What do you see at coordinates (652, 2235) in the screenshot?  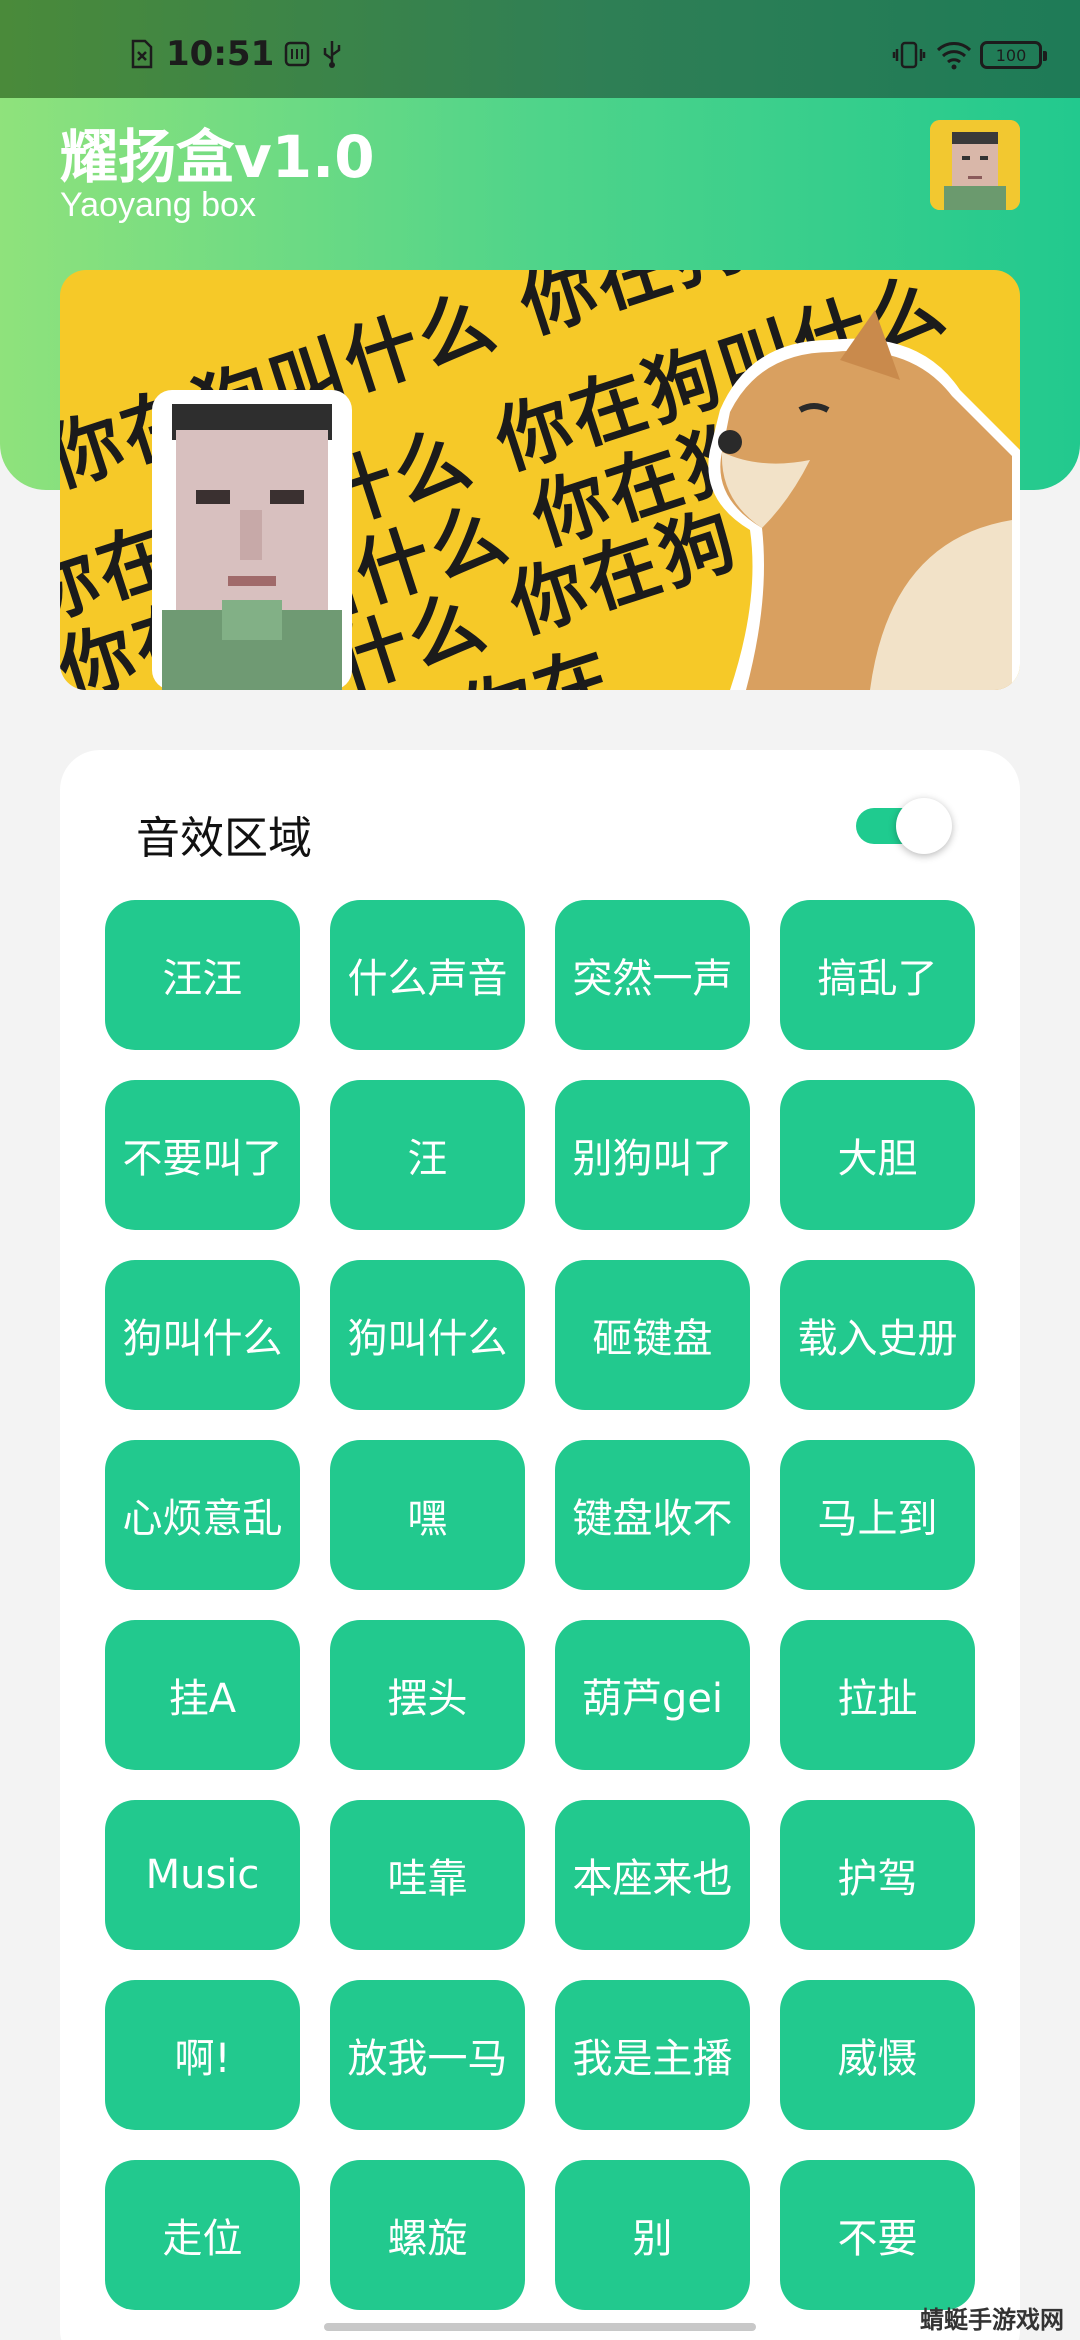 I see `sound-button: 别` at bounding box center [652, 2235].